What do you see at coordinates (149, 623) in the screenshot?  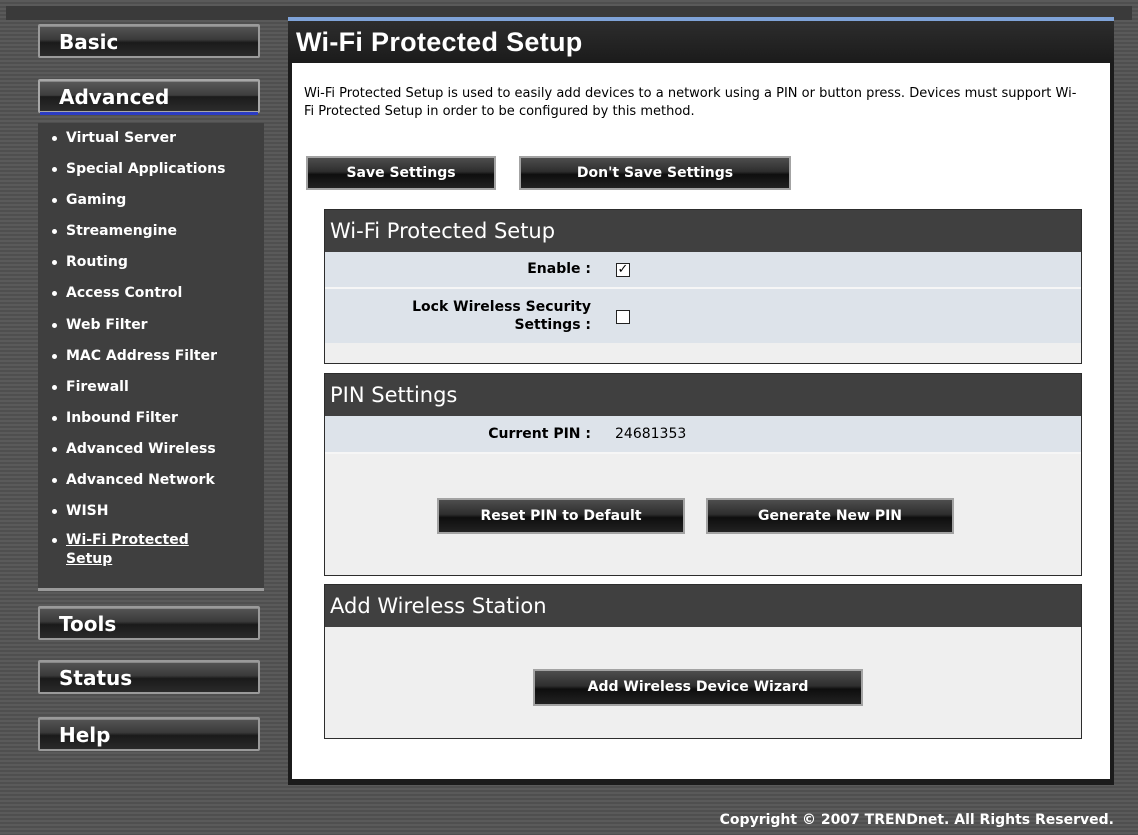 I see `nav-tools-button: Tools` at bounding box center [149, 623].